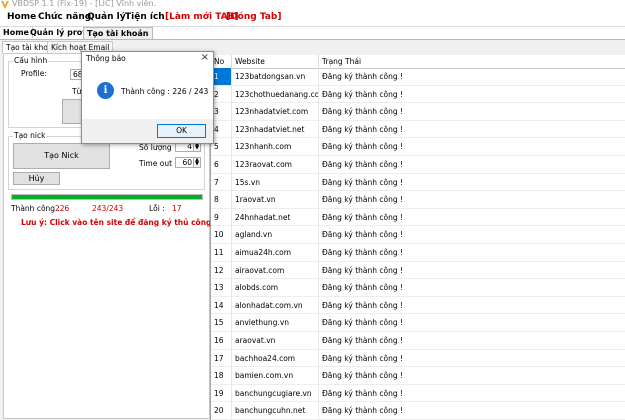 The width and height of the screenshot is (625, 420). Describe the element at coordinates (34, 73) in the screenshot. I see `profile-label: Profile:` at that location.